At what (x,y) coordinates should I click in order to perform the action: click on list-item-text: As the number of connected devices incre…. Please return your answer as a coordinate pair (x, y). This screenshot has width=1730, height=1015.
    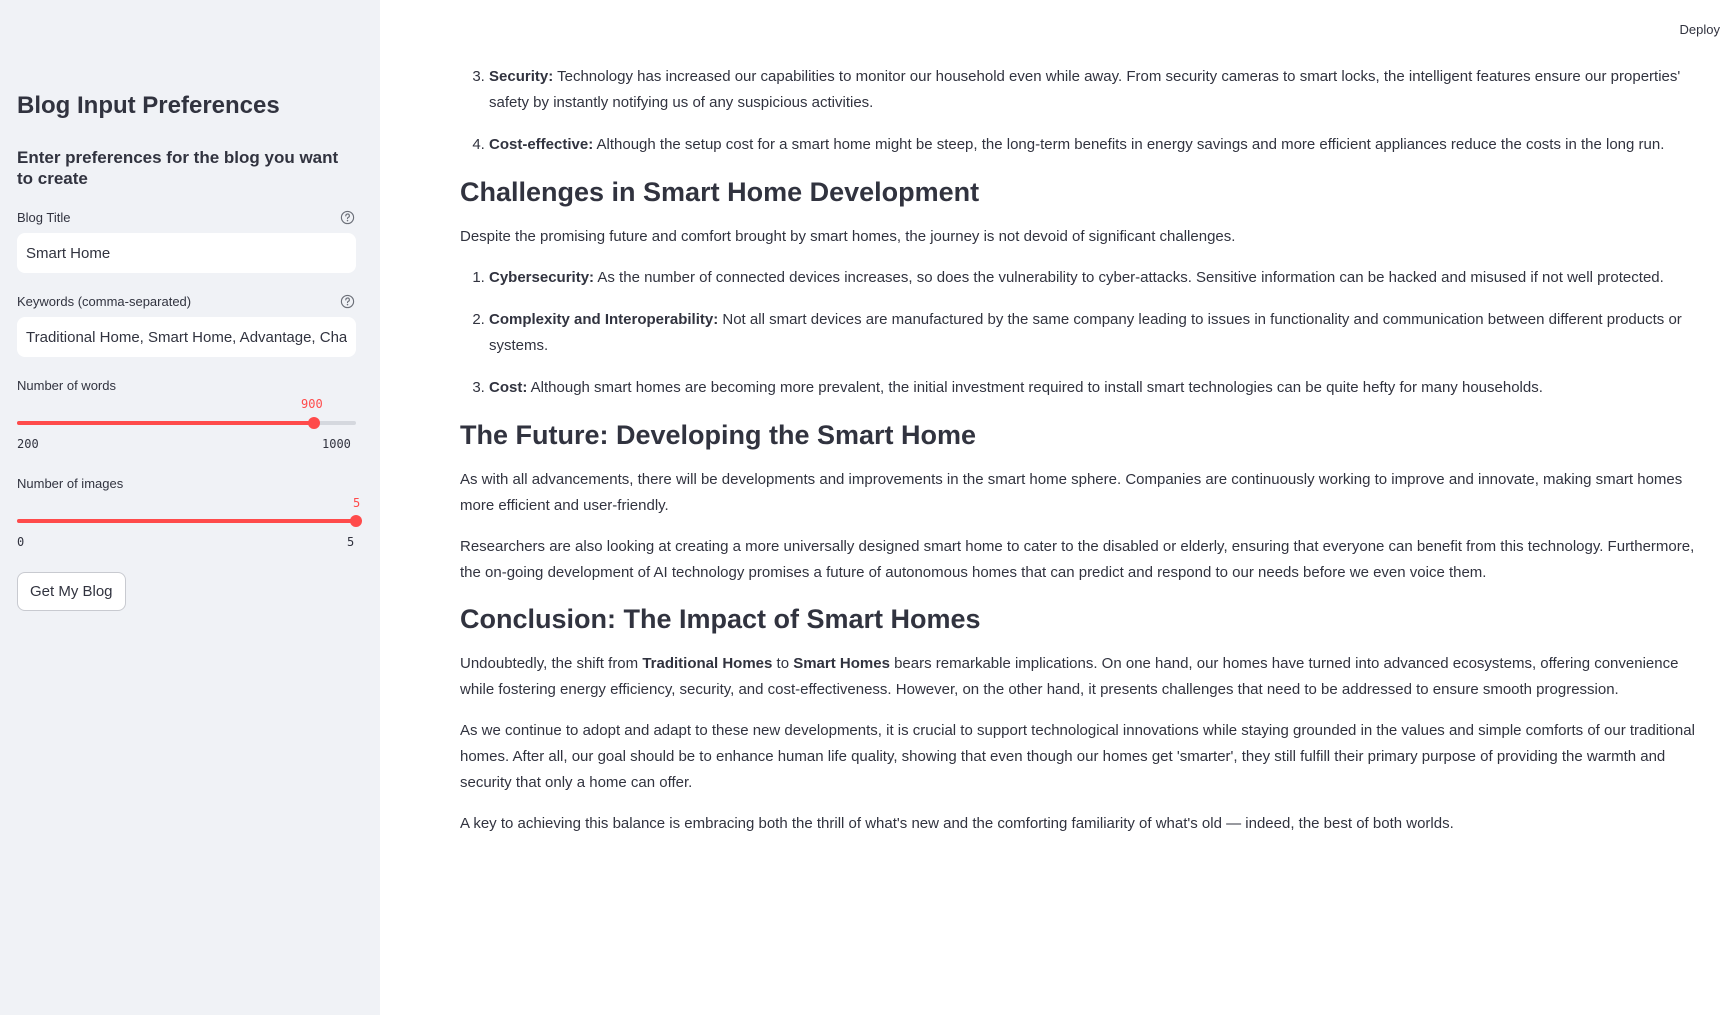
    Looking at the image, I should click on (1129, 277).